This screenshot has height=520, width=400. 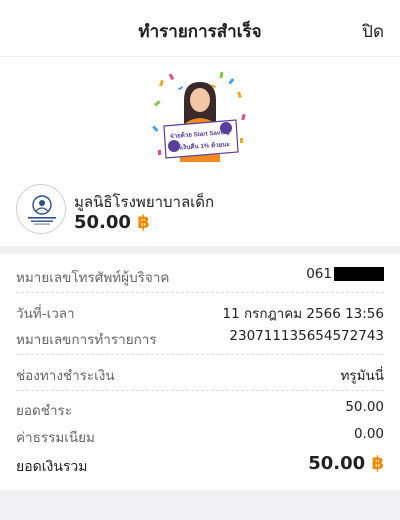 I want to click on total-value: 50.00 ฿, so click(x=346, y=463).